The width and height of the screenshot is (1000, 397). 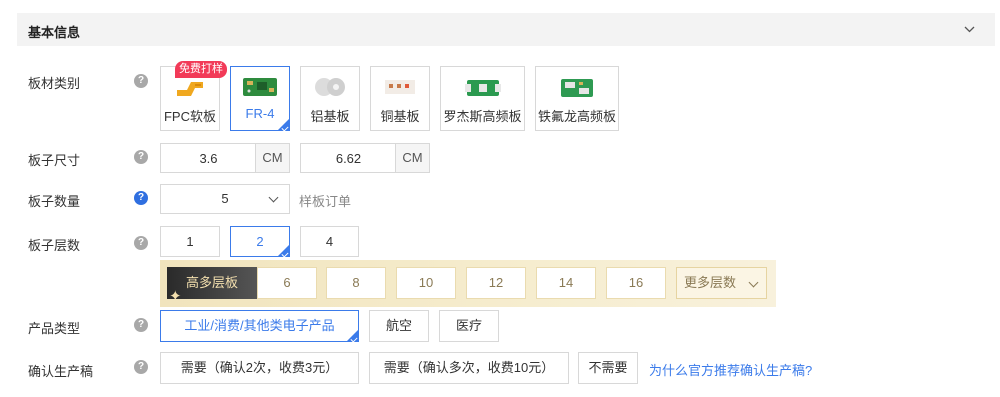 What do you see at coordinates (330, 116) in the screenshot?
I see `material-option-label: 铝基板` at bounding box center [330, 116].